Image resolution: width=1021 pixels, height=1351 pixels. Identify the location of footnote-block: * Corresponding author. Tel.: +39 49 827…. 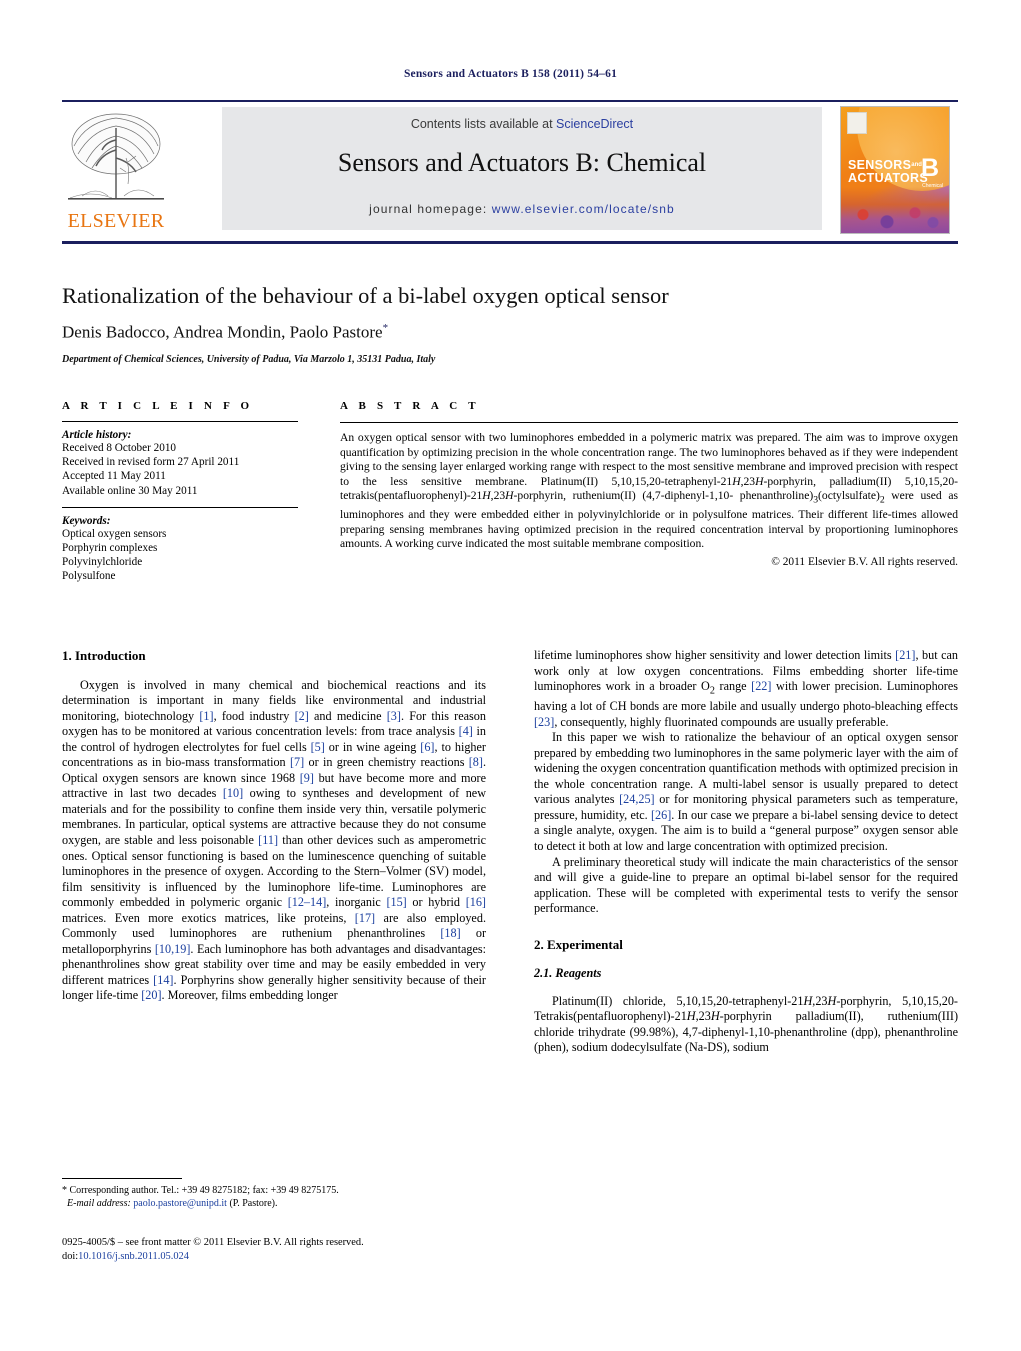
(274, 1197).